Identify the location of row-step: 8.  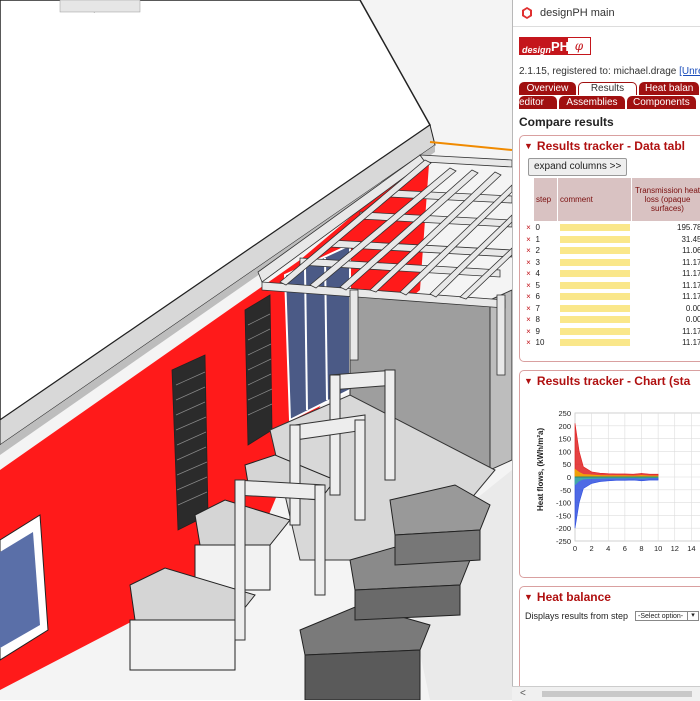
(546, 320).